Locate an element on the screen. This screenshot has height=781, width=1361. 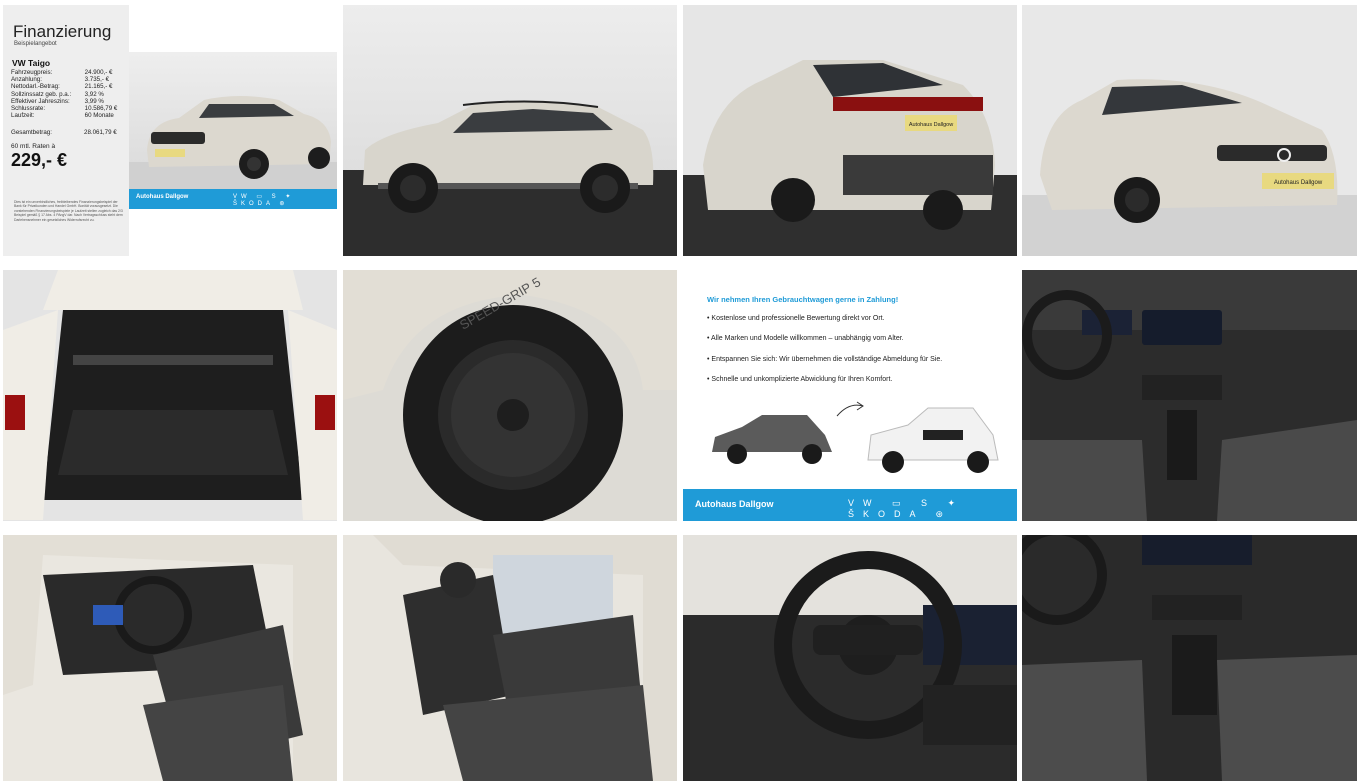
finance-subtitle: Beispielangebot is located at coordinates (35, 44).